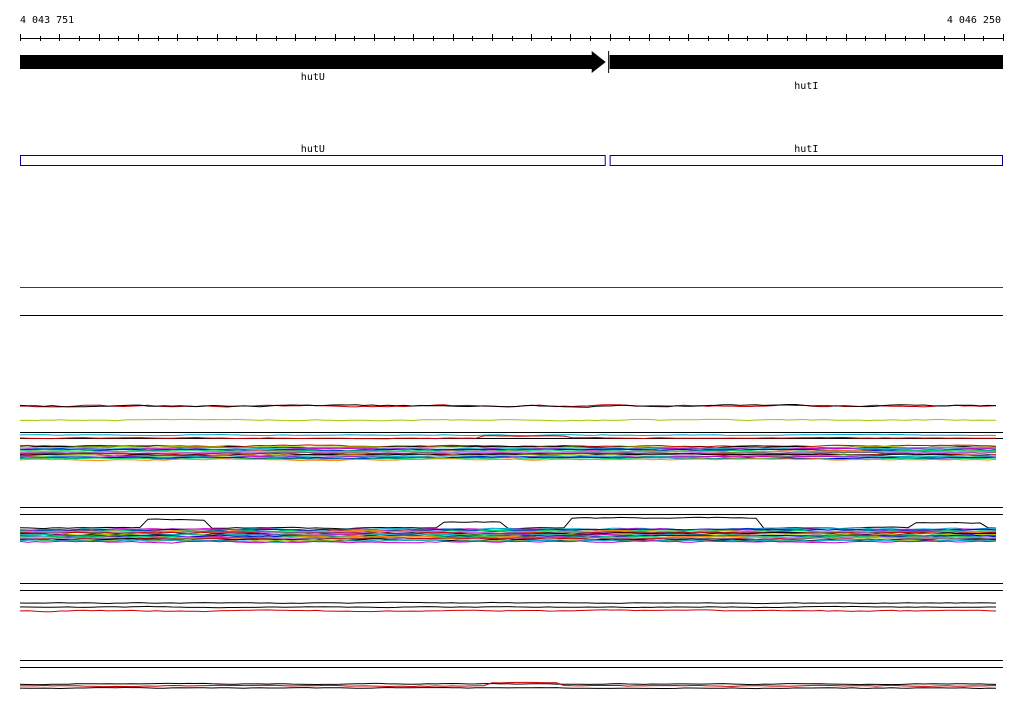 The height and width of the screenshot is (714, 1024). What do you see at coordinates (313, 149) in the screenshot?
I see `operon-label-hutU: hutU` at bounding box center [313, 149].